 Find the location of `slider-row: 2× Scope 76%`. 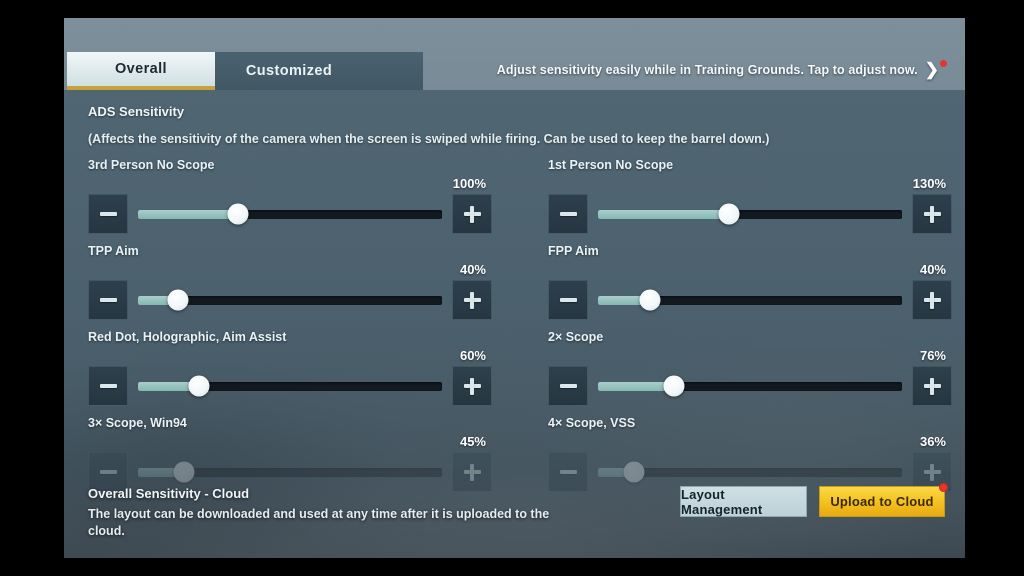

slider-row: 2× Scope 76% is located at coordinates (750, 373).